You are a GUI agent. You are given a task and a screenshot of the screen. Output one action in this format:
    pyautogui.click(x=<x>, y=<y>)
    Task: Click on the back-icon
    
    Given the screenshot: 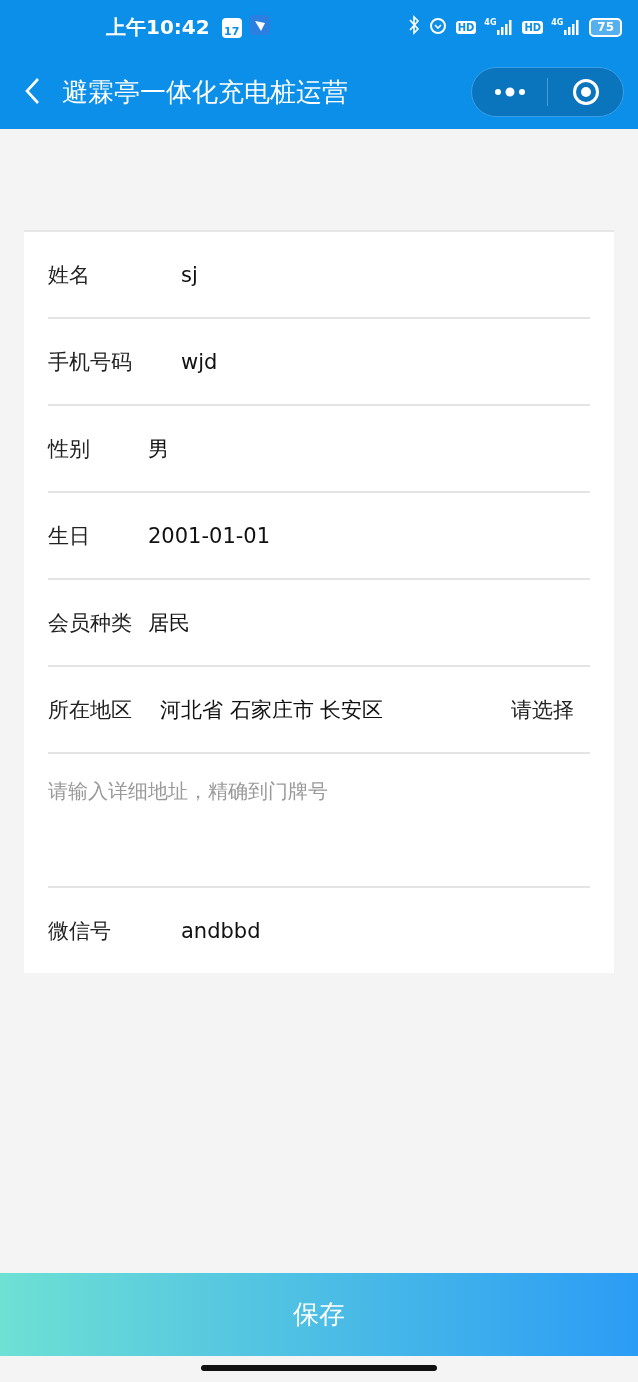 What is the action you would take?
    pyautogui.click(x=32, y=90)
    